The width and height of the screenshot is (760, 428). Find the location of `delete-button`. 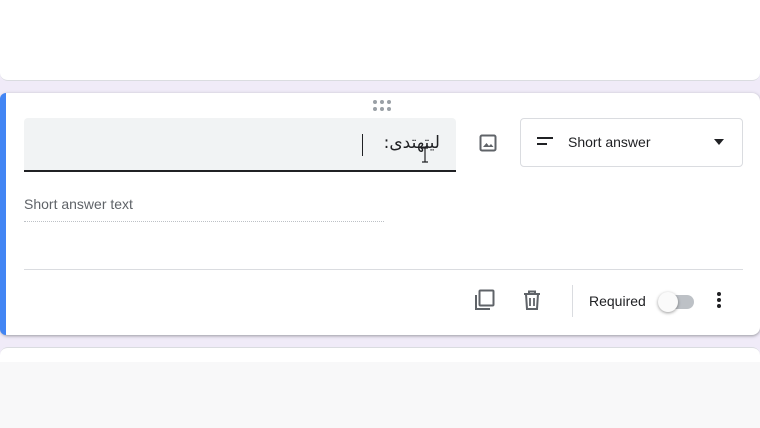

delete-button is located at coordinates (532, 300).